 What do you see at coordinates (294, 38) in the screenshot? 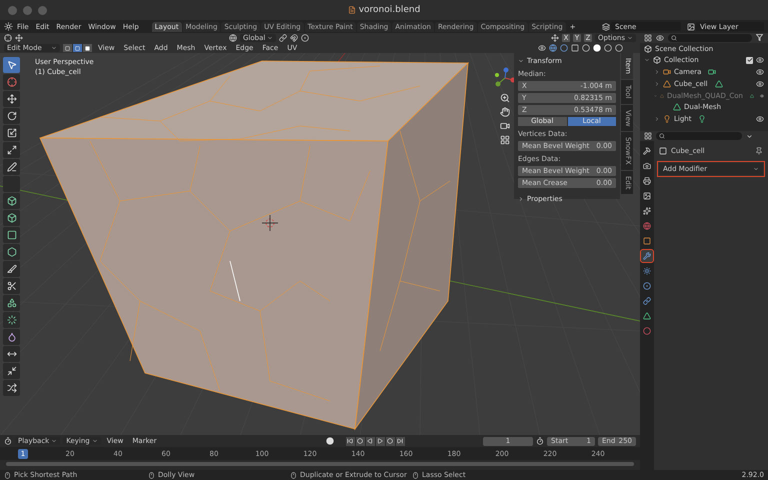
I see `magnet-icon` at bounding box center [294, 38].